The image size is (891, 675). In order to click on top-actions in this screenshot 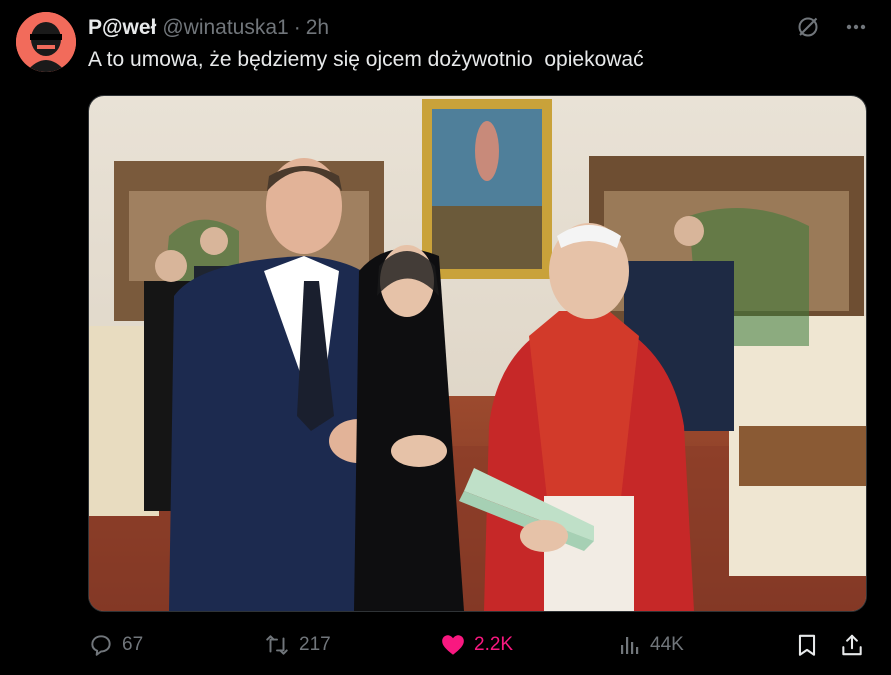, I will do `click(832, 27)`.